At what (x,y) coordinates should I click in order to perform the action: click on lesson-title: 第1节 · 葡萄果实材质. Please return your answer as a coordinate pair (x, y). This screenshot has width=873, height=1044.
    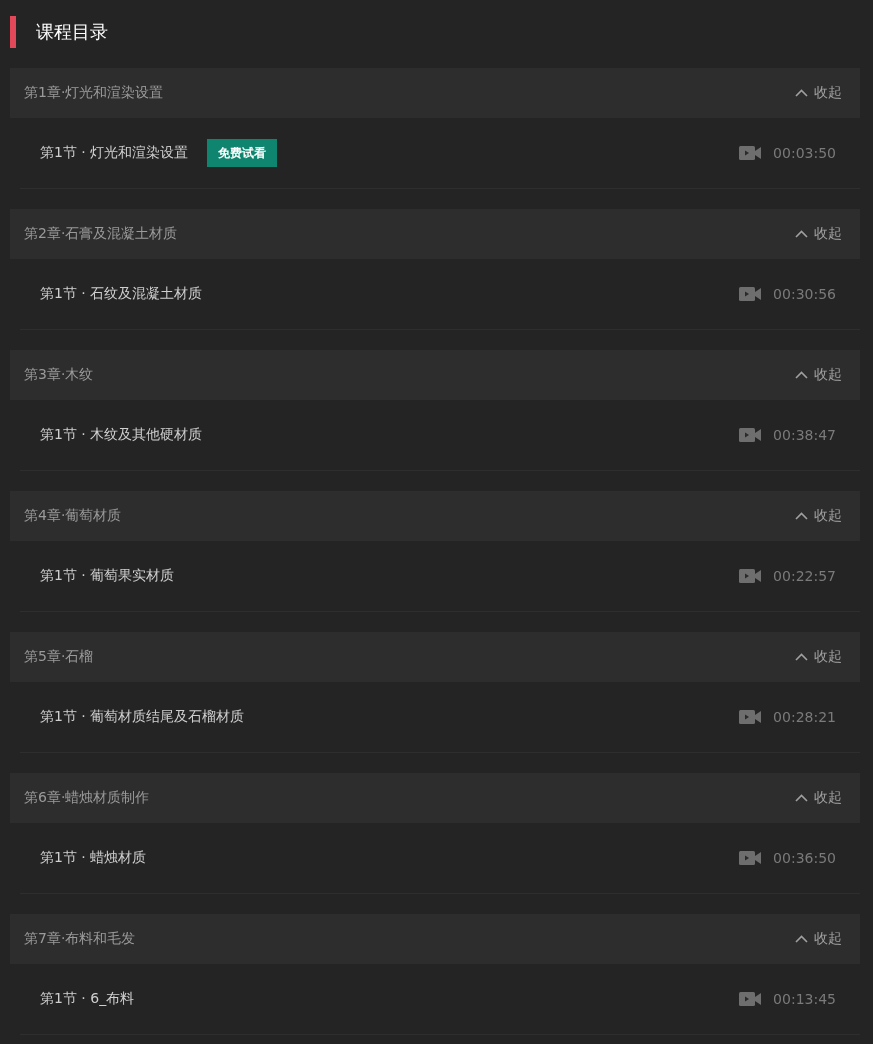
    Looking at the image, I should click on (107, 576).